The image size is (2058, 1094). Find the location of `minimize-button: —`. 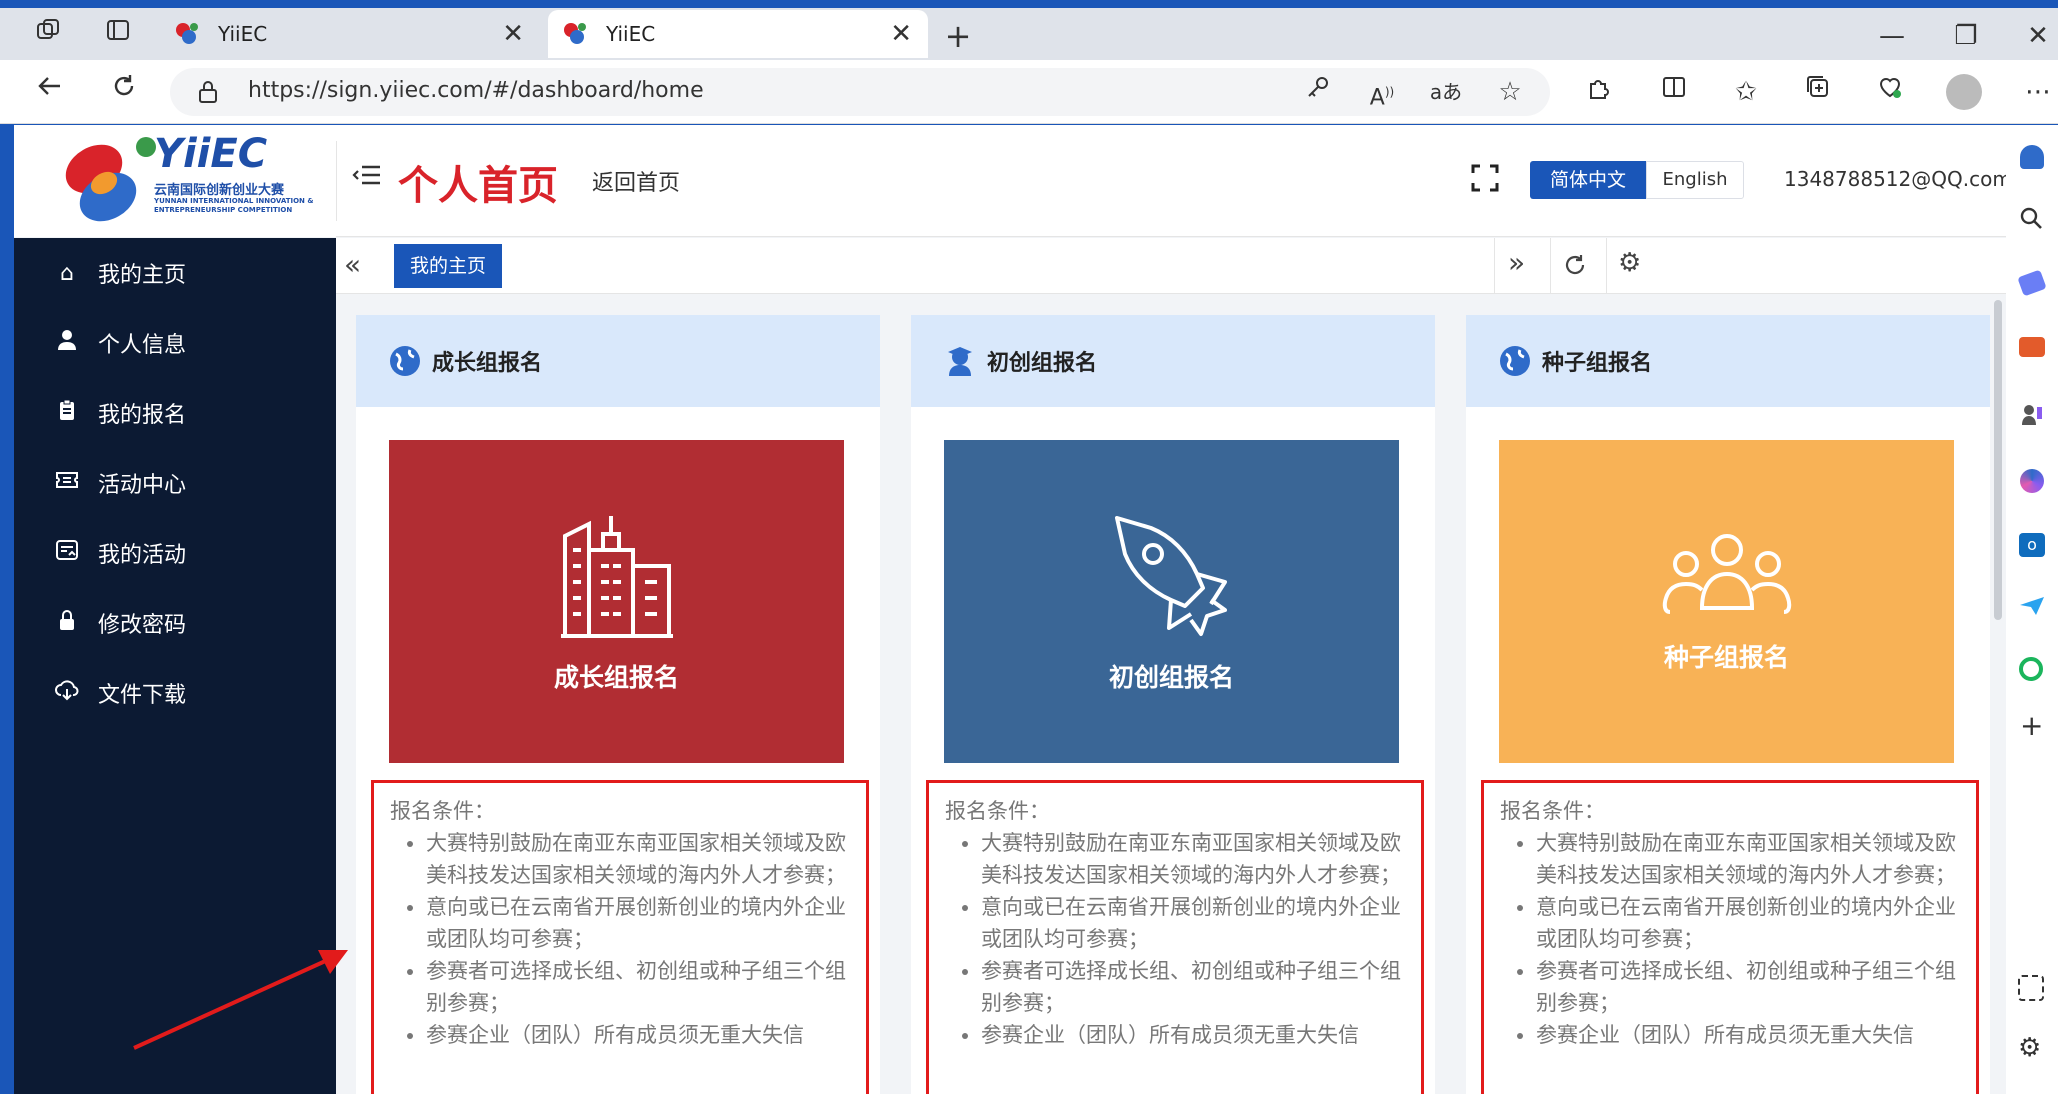

minimize-button: — is located at coordinates (1892, 36).